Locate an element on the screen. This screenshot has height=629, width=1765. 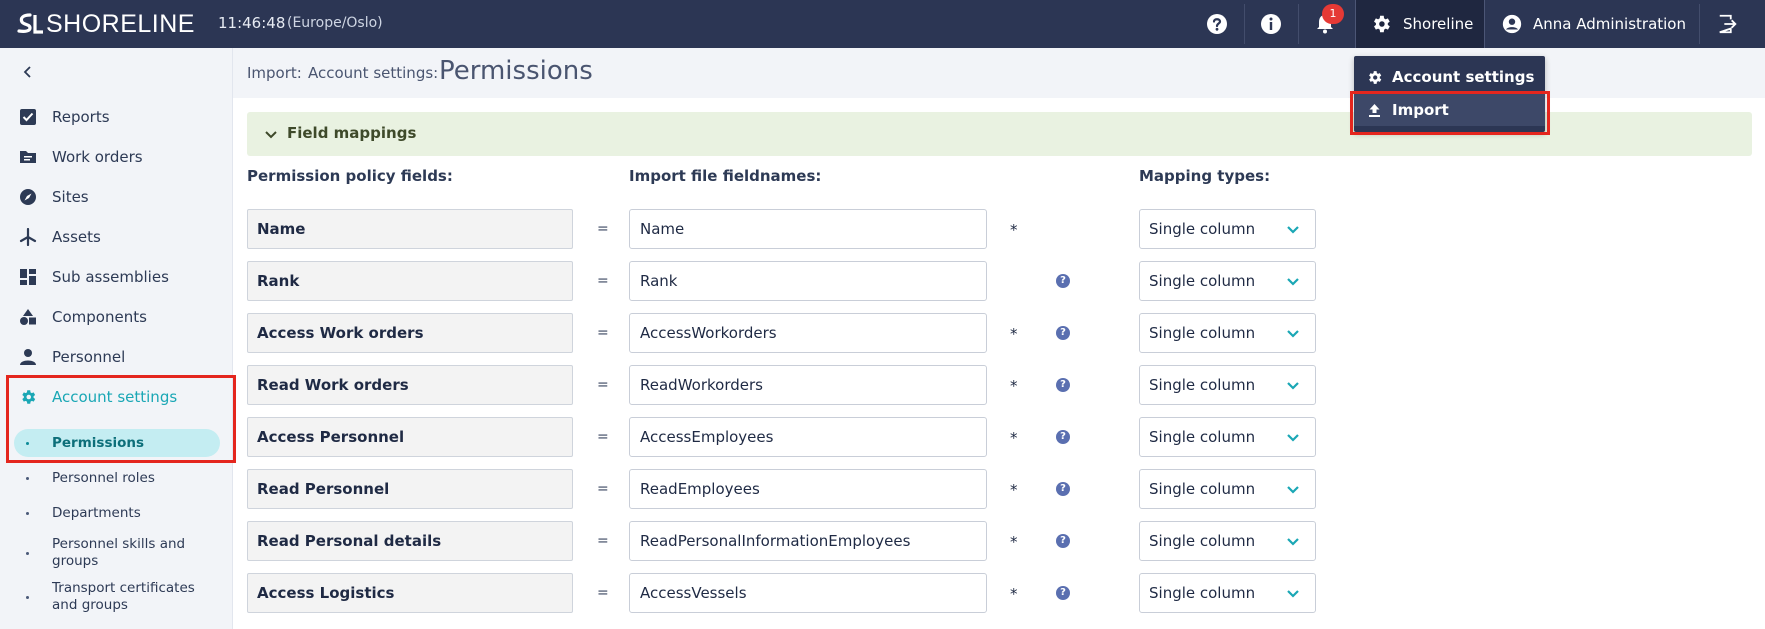
sidebar-item-label: Account settings is located at coordinates (115, 397).